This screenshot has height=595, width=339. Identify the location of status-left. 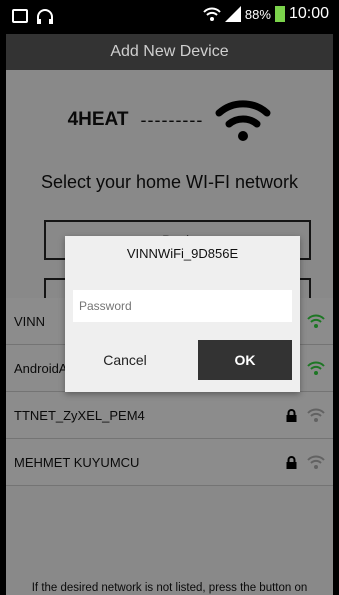
(33, 17).